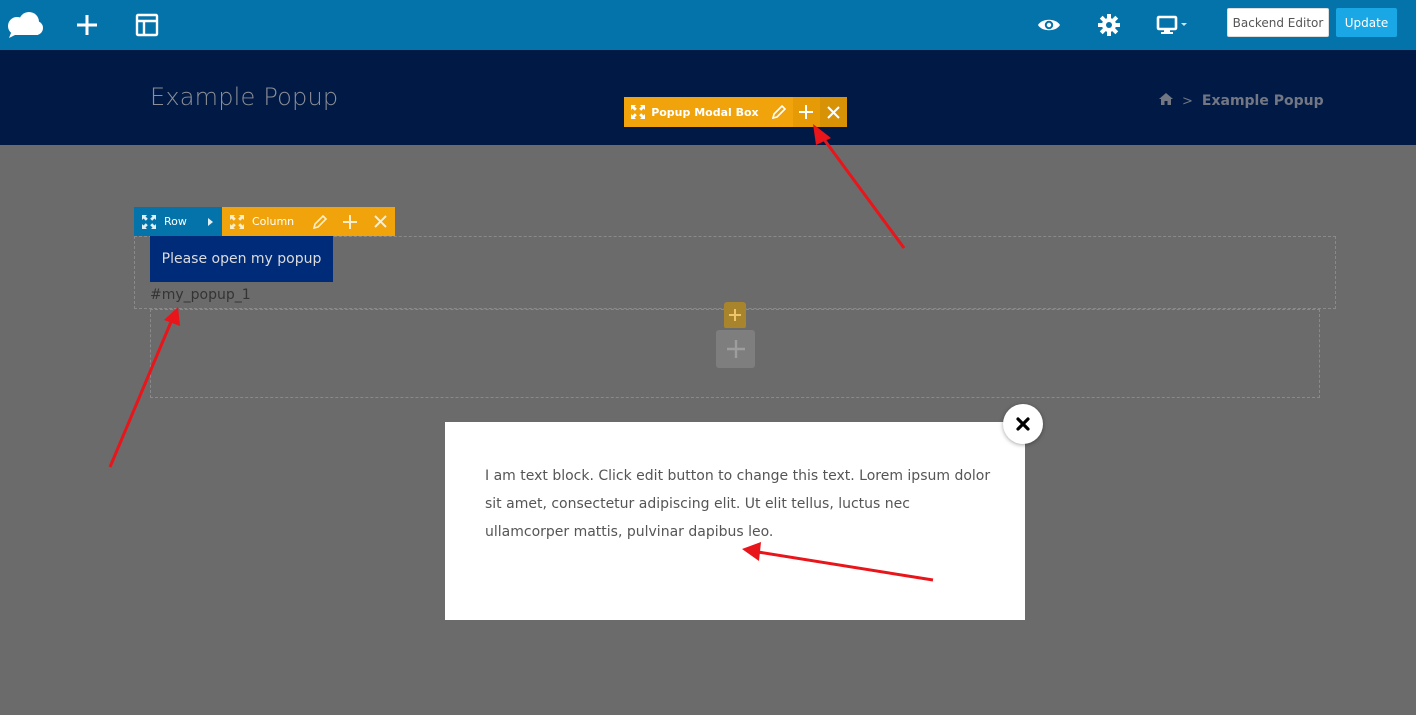 This screenshot has width=1416, height=715. Describe the element at coordinates (1278, 22) in the screenshot. I see `backend-editor-button: Backend Editor` at that location.